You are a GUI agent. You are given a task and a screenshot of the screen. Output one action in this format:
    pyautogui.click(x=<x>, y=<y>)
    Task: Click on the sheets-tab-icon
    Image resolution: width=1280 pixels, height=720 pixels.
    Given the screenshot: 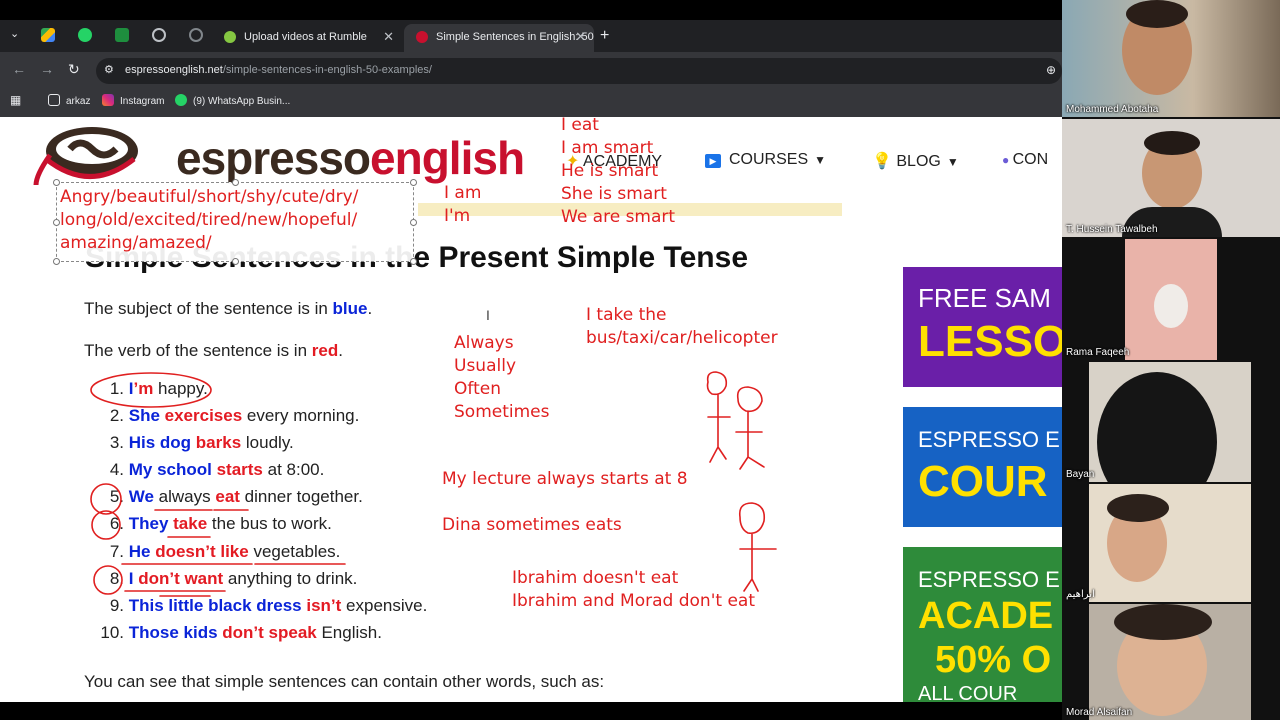 What is the action you would take?
    pyautogui.click(x=122, y=35)
    